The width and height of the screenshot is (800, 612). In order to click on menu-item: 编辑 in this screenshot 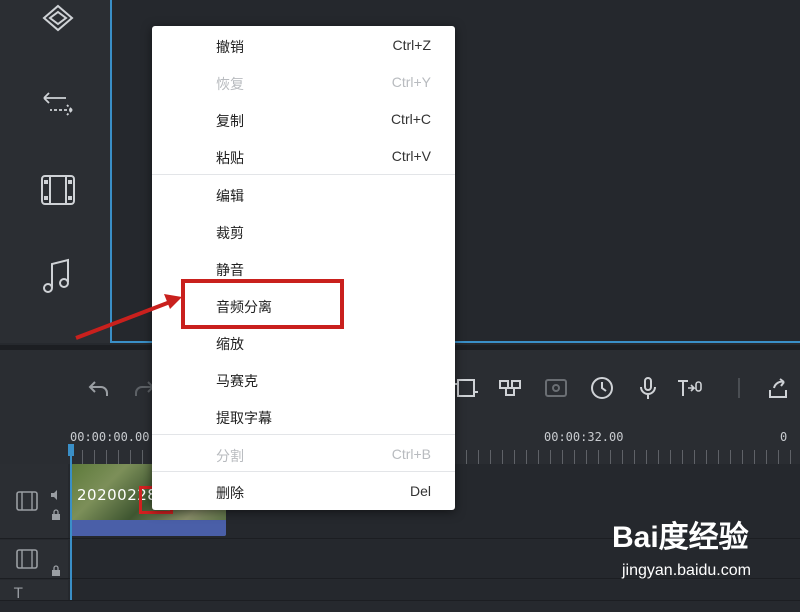, I will do `click(303, 195)`.